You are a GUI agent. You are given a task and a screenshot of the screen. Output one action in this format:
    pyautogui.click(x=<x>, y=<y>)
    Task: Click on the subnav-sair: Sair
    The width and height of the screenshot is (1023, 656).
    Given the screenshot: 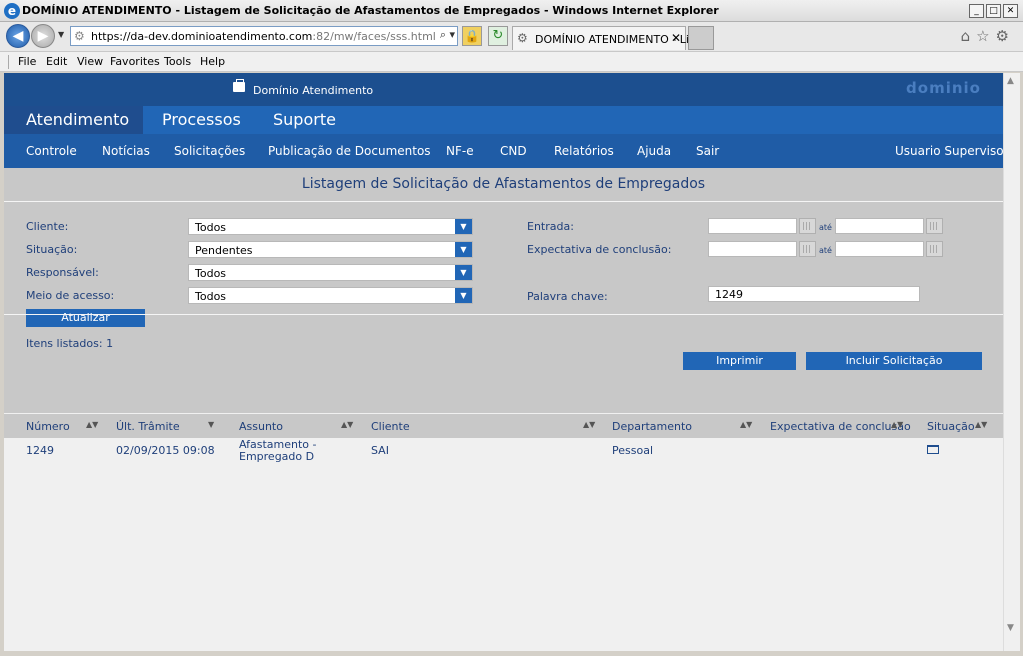 What is the action you would take?
    pyautogui.click(x=707, y=151)
    